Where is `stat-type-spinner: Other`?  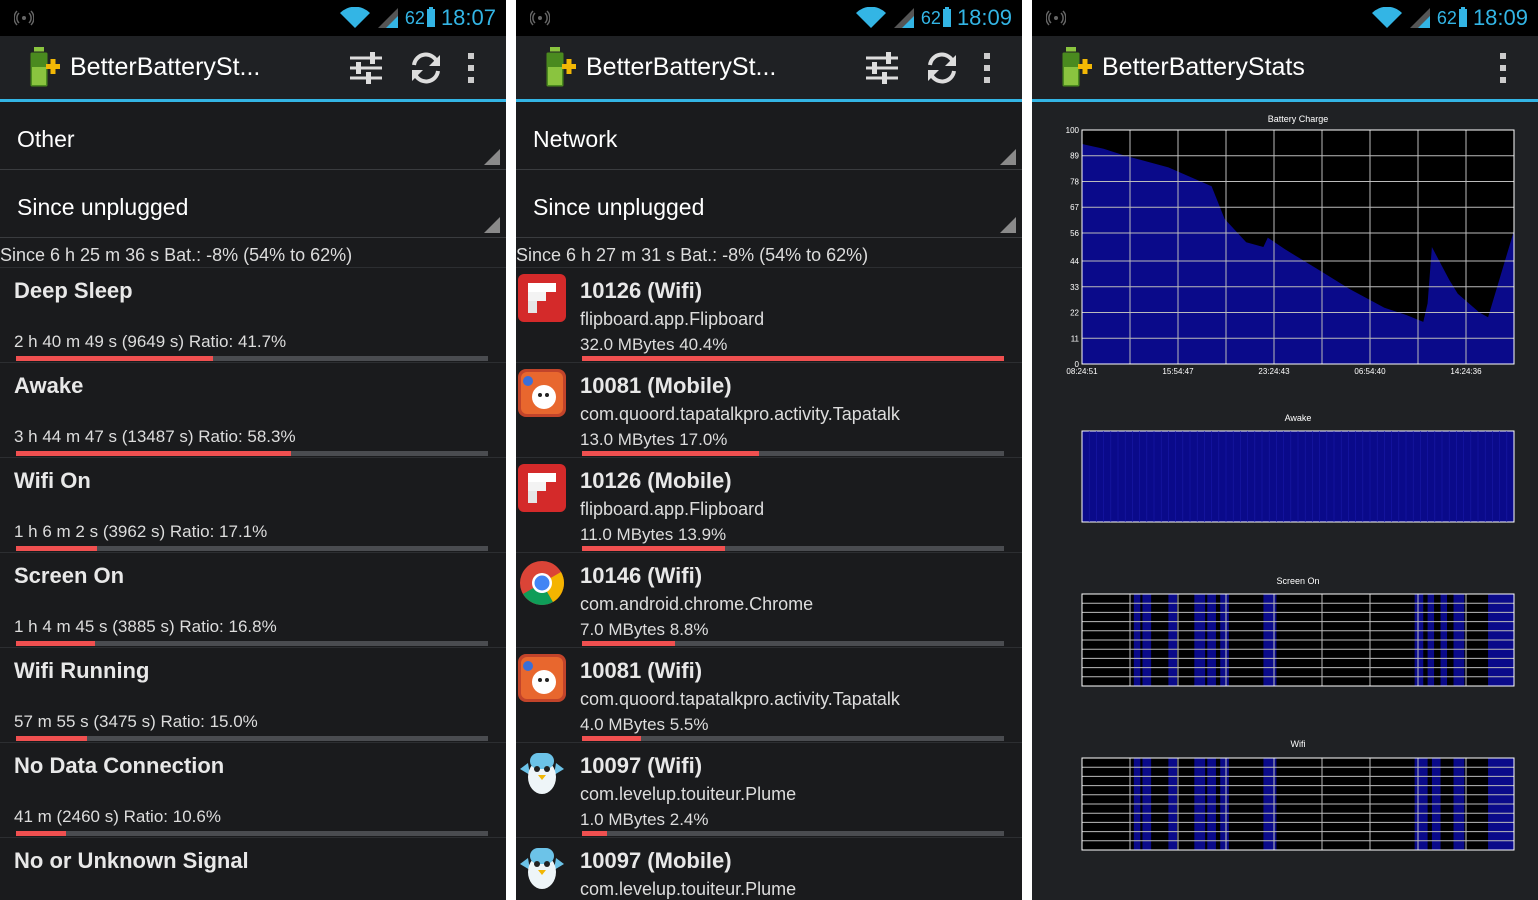 stat-type-spinner: Other is located at coordinates (253, 137).